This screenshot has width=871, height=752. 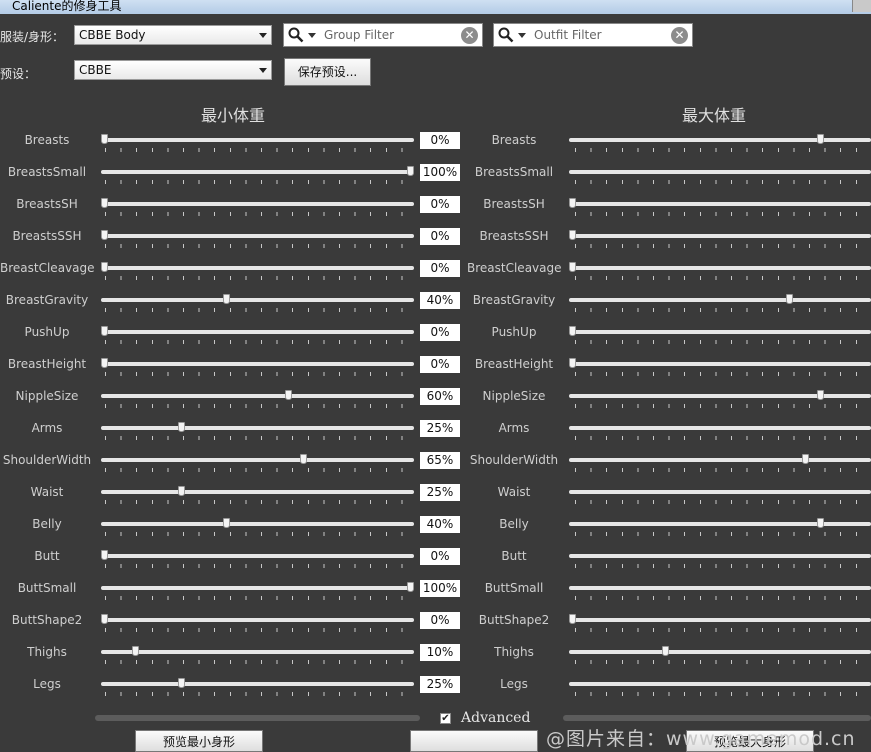 What do you see at coordinates (440, 460) in the screenshot?
I see `min-value-field: 65%` at bounding box center [440, 460].